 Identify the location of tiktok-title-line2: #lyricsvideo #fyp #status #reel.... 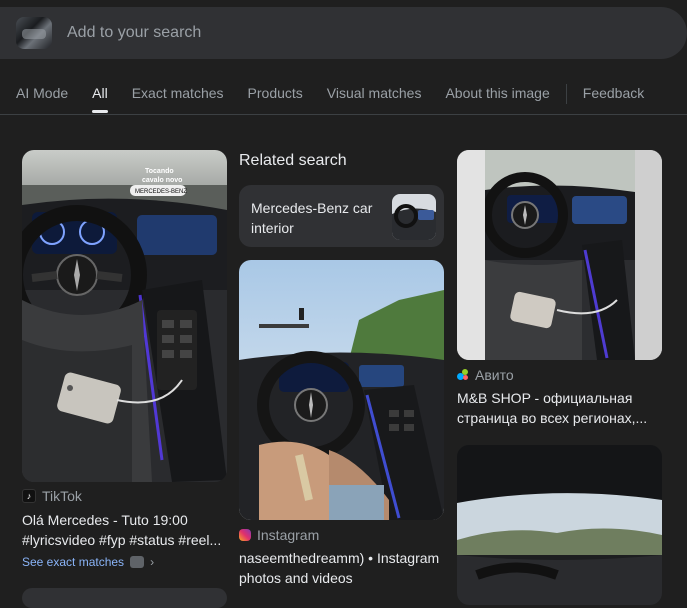
(122, 540).